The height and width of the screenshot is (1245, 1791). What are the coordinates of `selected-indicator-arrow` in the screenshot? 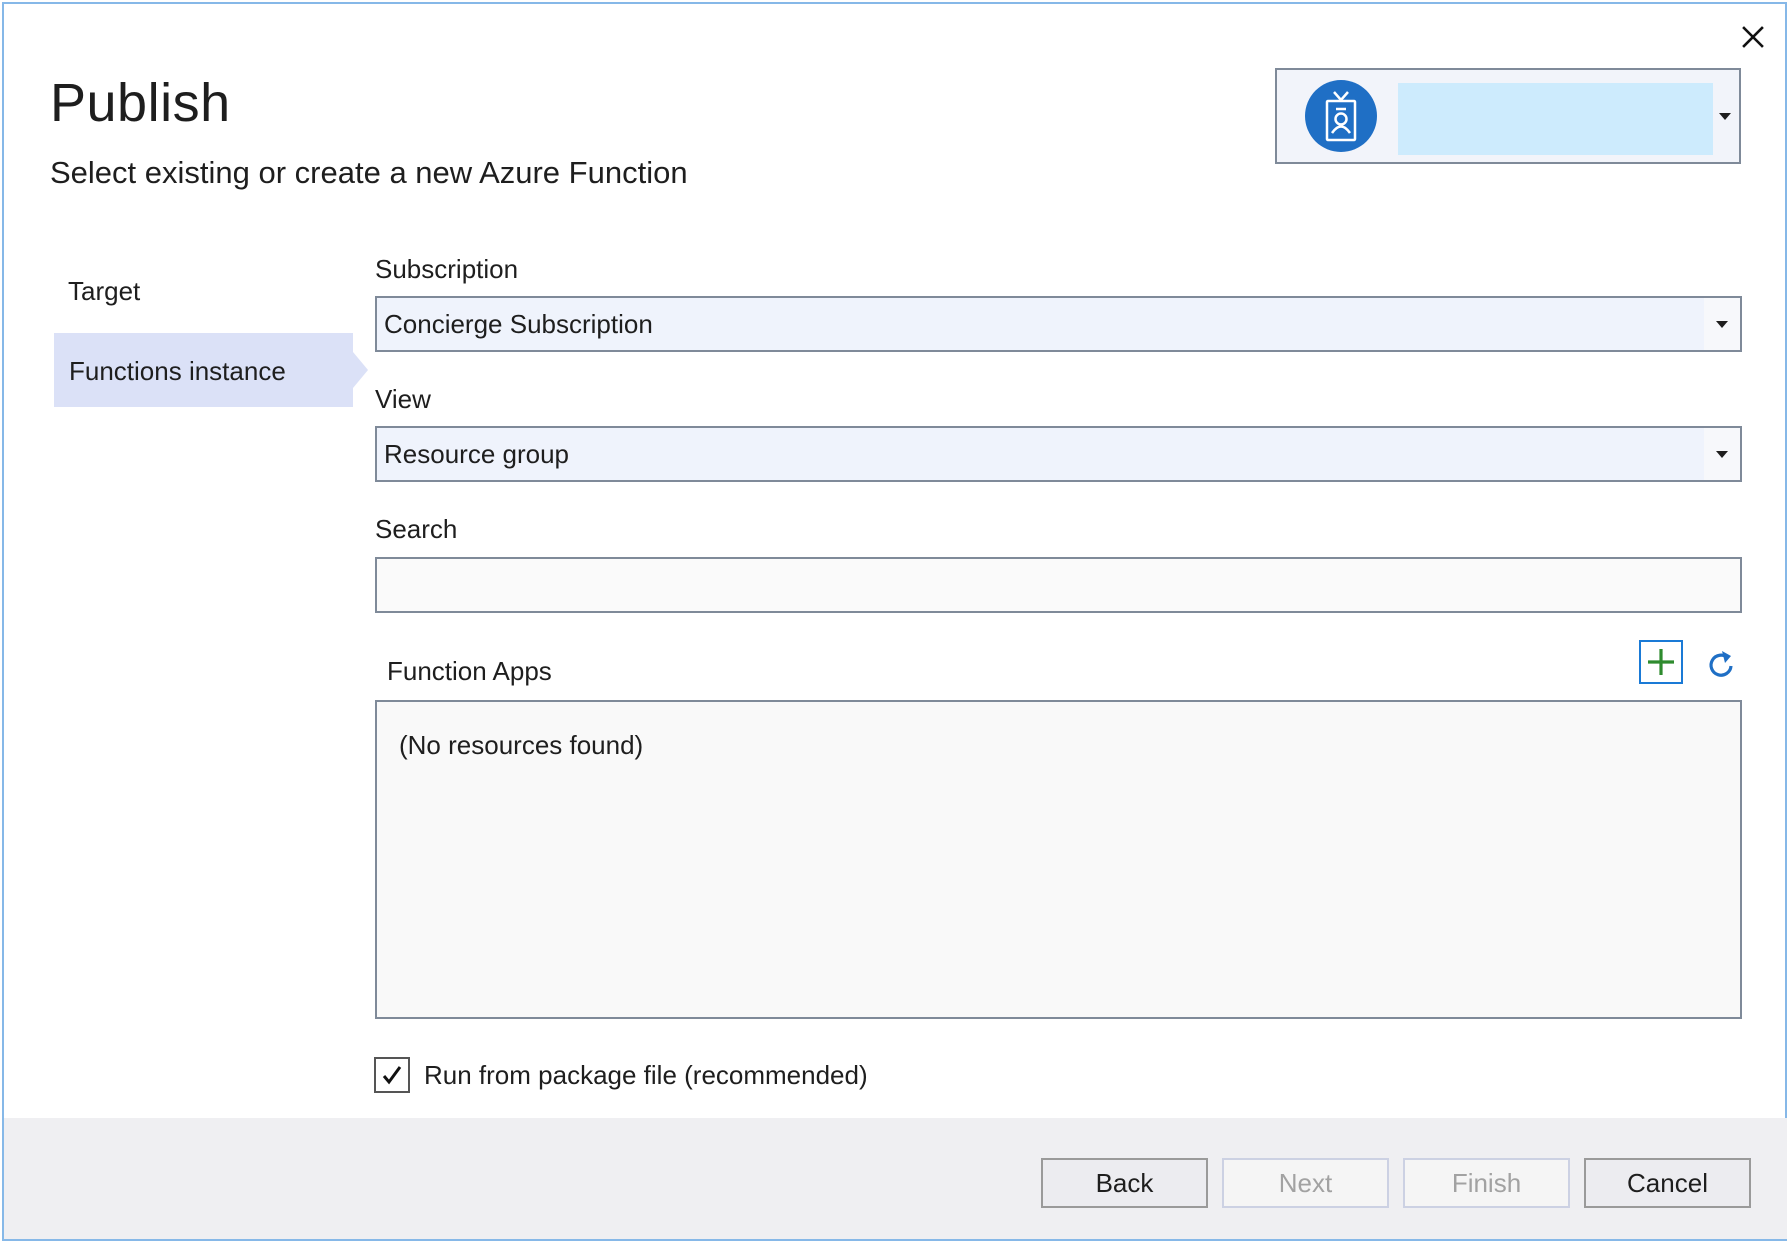 It's located at (360, 370).